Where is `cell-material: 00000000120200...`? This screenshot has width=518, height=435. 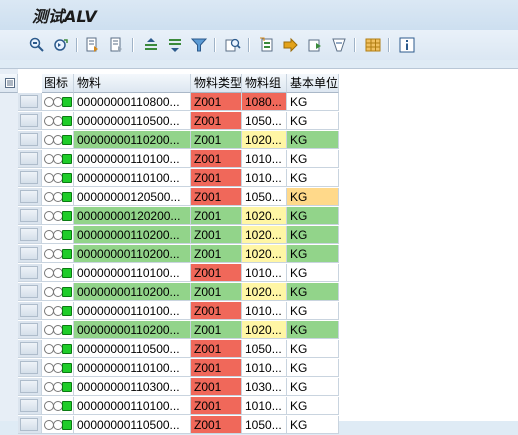
cell-material: 00000000120200... is located at coordinates (132, 216).